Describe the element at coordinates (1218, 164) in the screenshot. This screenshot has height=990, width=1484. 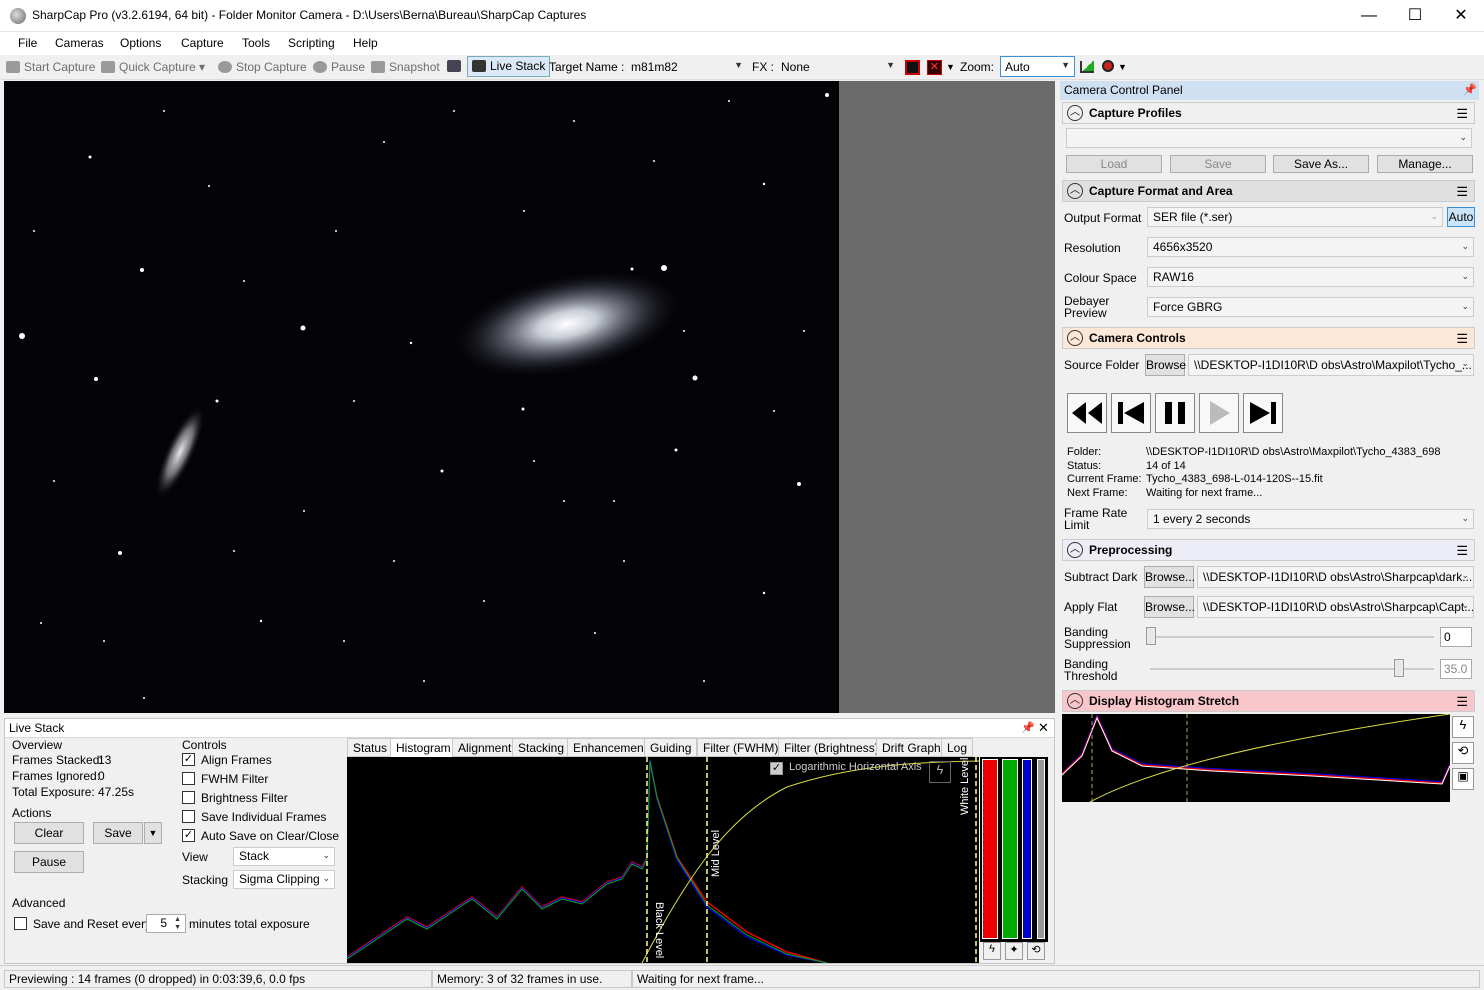
I see `profile-save-button: Save` at that location.